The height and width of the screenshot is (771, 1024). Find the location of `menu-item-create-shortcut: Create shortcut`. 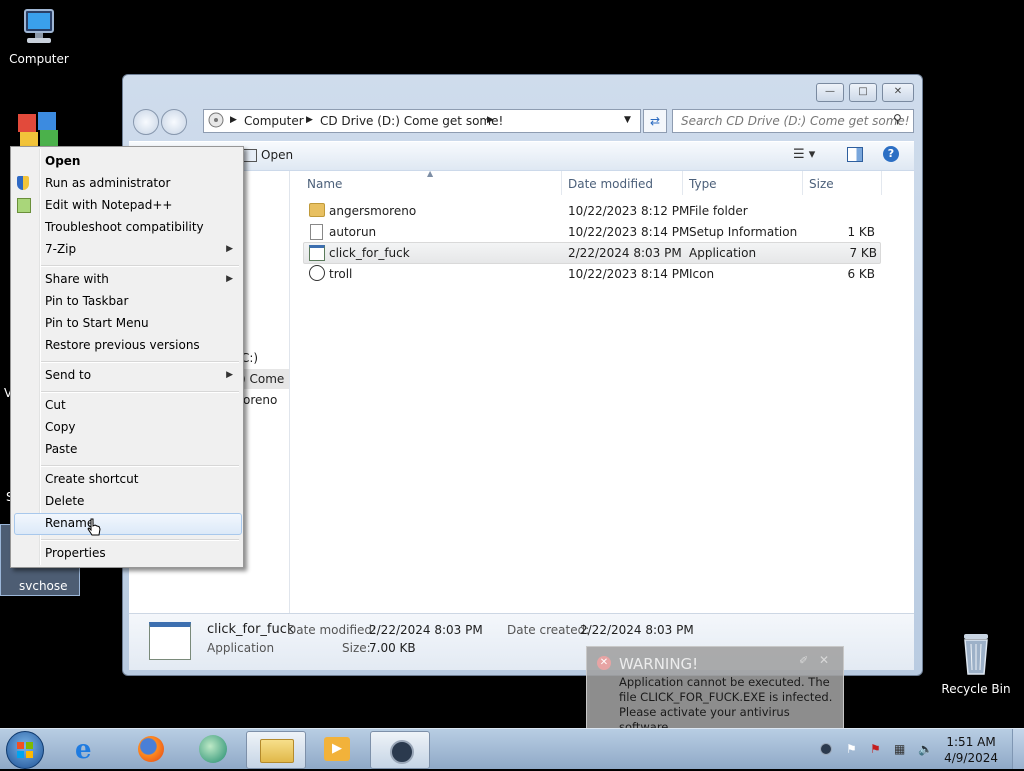

menu-item-create-shortcut: Create shortcut is located at coordinates (91, 479).